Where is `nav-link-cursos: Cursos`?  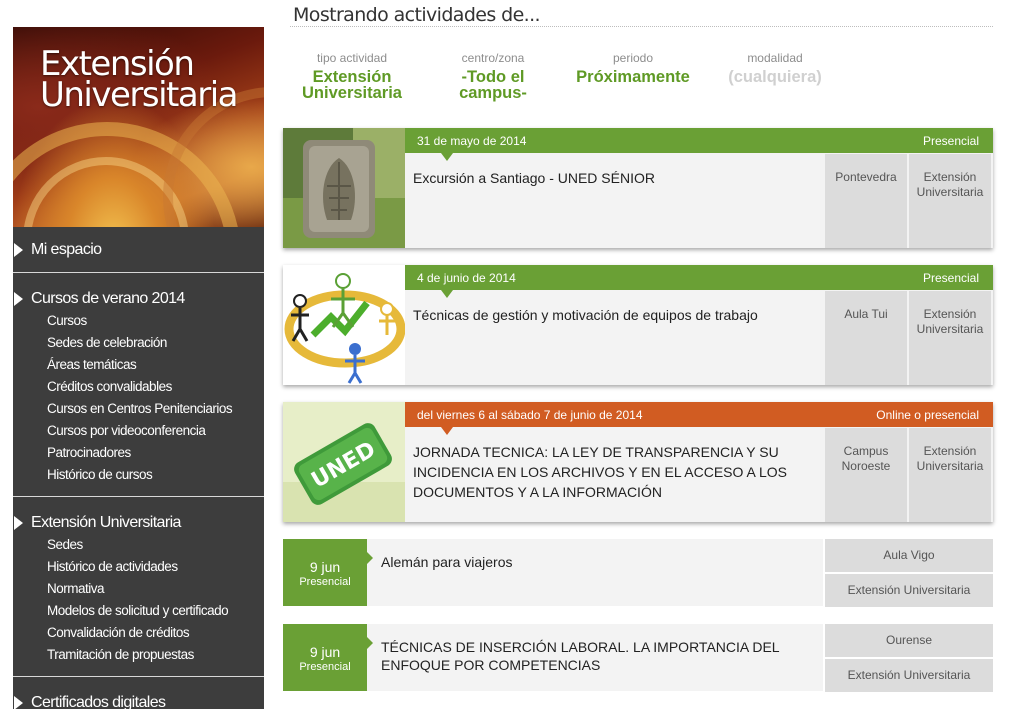
nav-link-cursos: Cursos is located at coordinates (138, 321).